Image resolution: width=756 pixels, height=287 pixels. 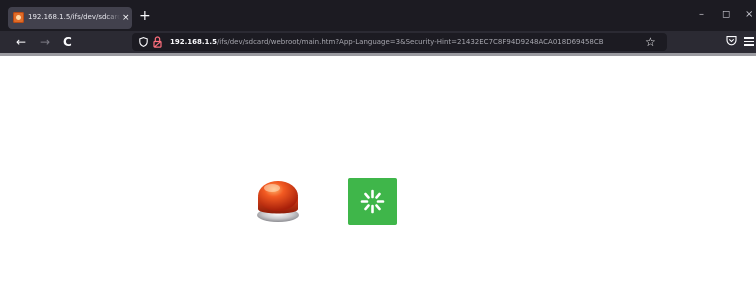 What do you see at coordinates (726, 15) in the screenshot?
I see `maximize-window-button: ◻` at bounding box center [726, 15].